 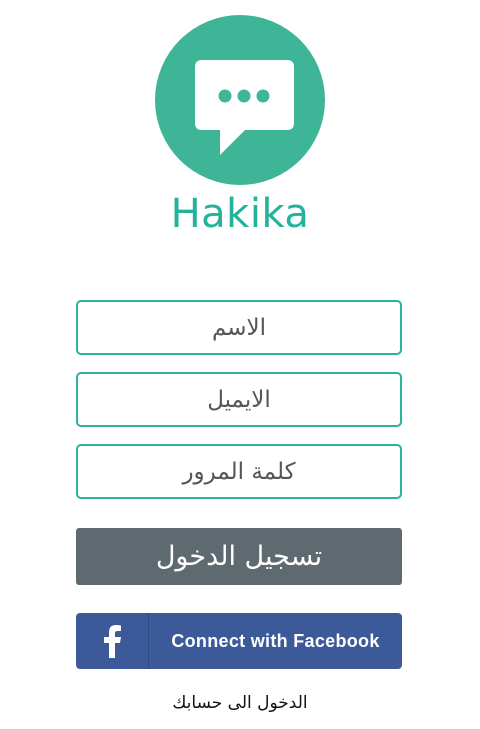 I want to click on email-input, so click(x=239, y=399).